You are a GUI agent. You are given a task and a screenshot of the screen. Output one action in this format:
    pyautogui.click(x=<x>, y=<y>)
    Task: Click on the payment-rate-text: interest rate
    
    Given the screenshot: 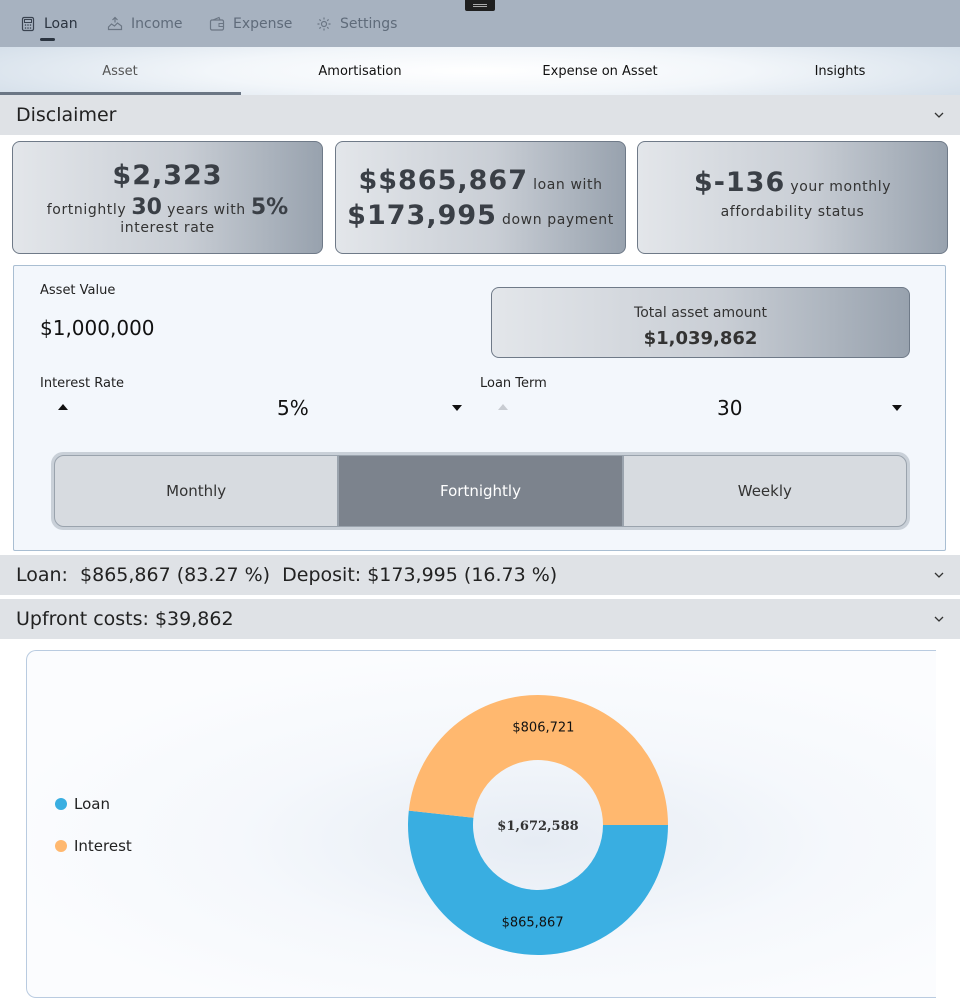 What is the action you would take?
    pyautogui.click(x=167, y=227)
    